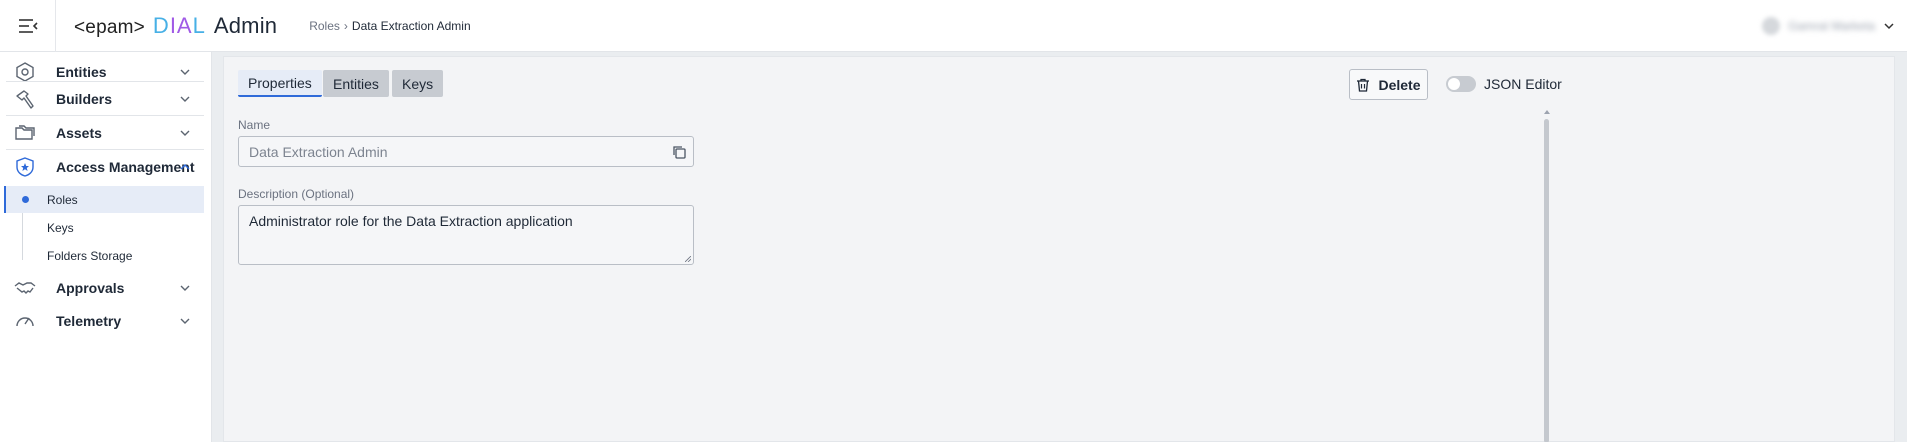  I want to click on tab-keys: Keys, so click(418, 83).